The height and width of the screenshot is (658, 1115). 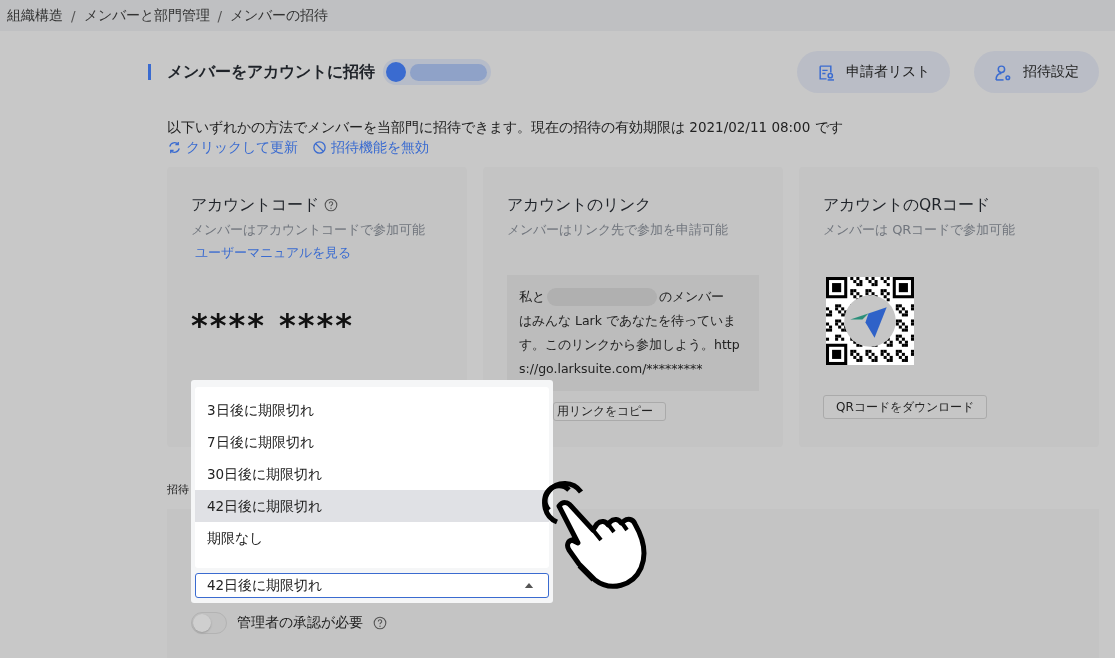 I want to click on message-text: はみんな Lark であなたを待っています。このリンクから参加しよう。https://go.larksuite.com/*********, so click(x=630, y=345).